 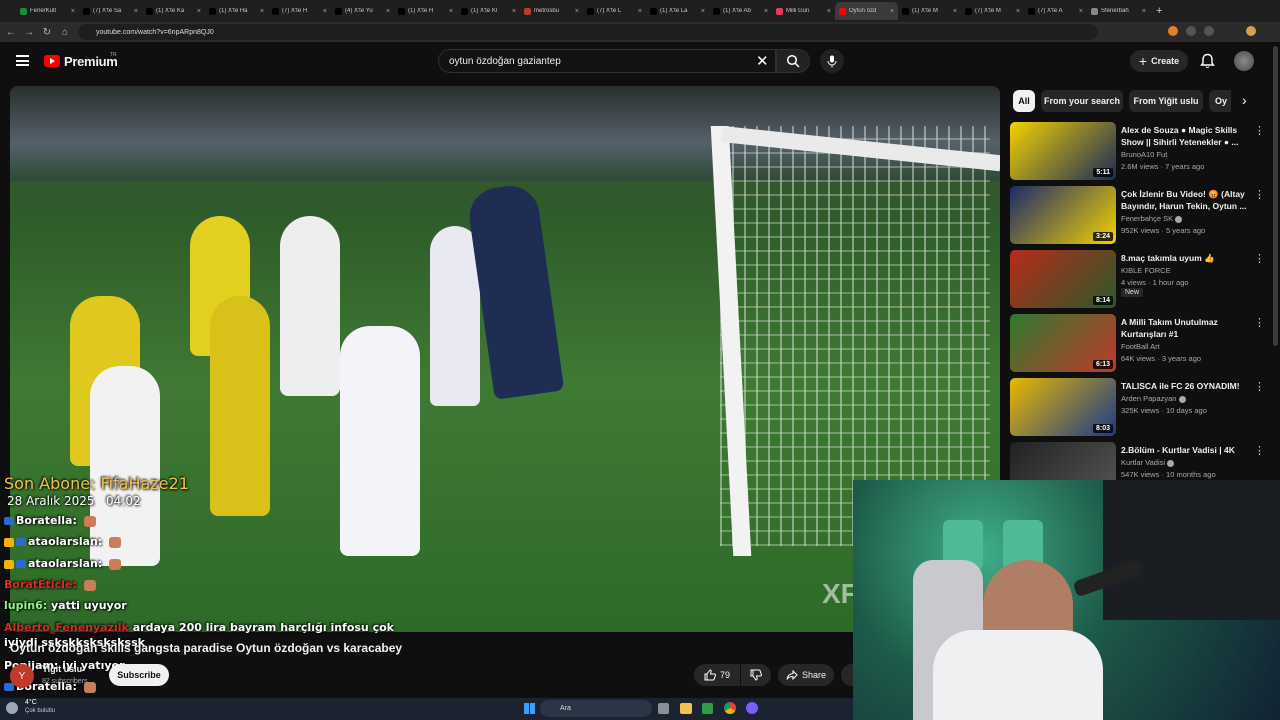 What do you see at coordinates (686, 708) in the screenshot?
I see `file-explorer-icon` at bounding box center [686, 708].